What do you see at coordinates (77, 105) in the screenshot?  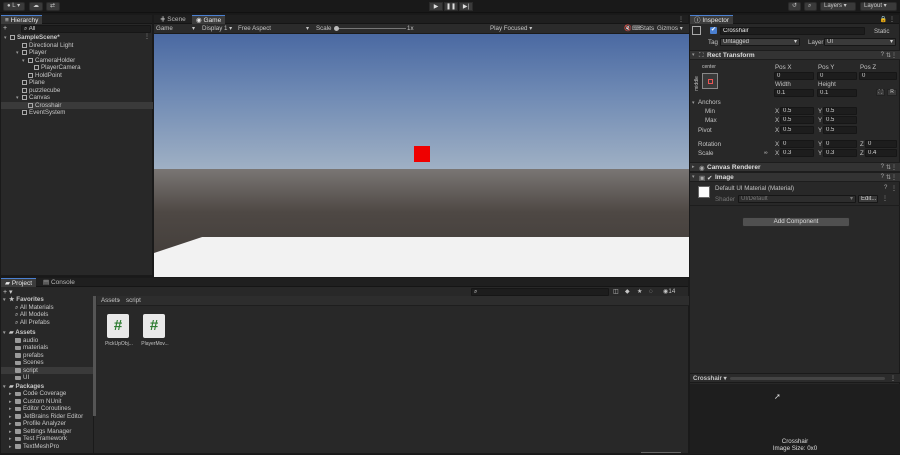 I see `hierarchy-item: Crosshair` at bounding box center [77, 105].